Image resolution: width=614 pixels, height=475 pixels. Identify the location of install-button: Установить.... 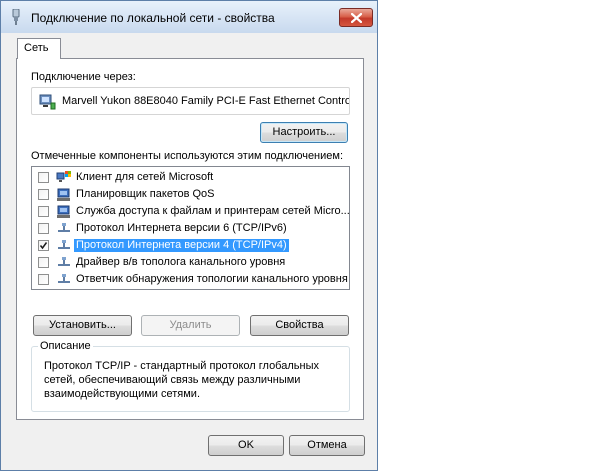
(82, 325).